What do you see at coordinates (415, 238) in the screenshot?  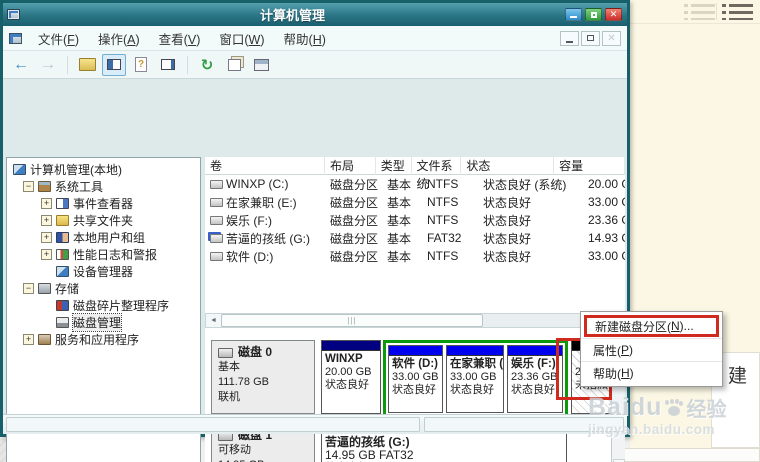 I see `volume-row: 苦逼的孩纸 (G:) 磁盘分区基本 FAT32状态良好 14.93 GB` at bounding box center [415, 238].